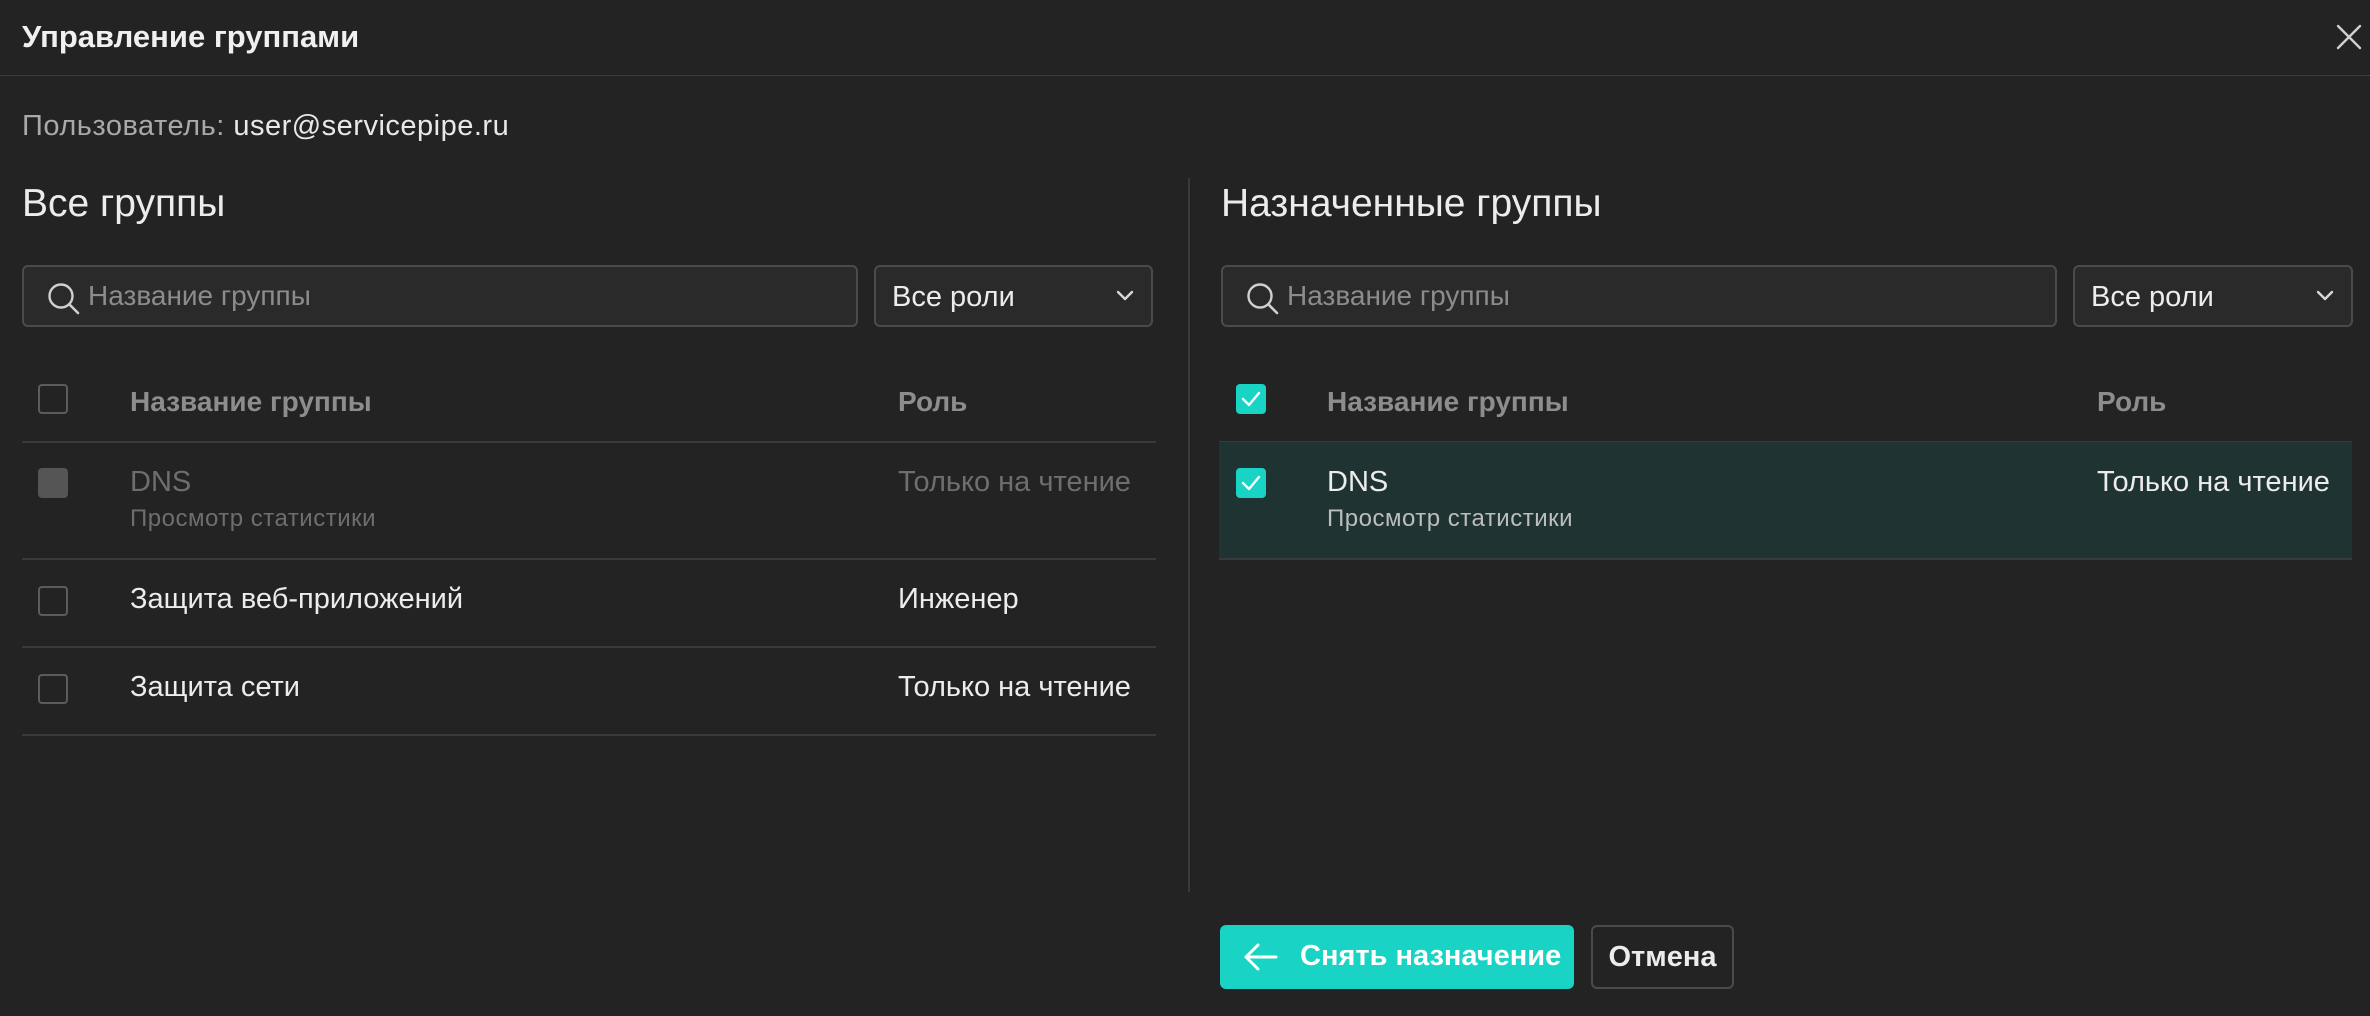 The image size is (2370, 1016). I want to click on assigned-groups-search-input, so click(1663, 296).